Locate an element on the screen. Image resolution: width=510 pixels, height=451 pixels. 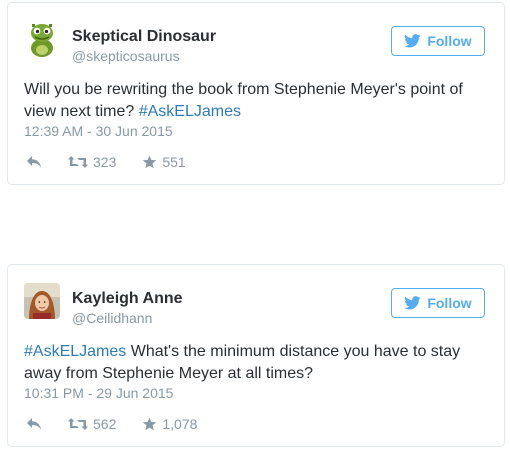
tweet-timestamp: 12:39 AM - 30 Jun 2015 is located at coordinates (98, 131).